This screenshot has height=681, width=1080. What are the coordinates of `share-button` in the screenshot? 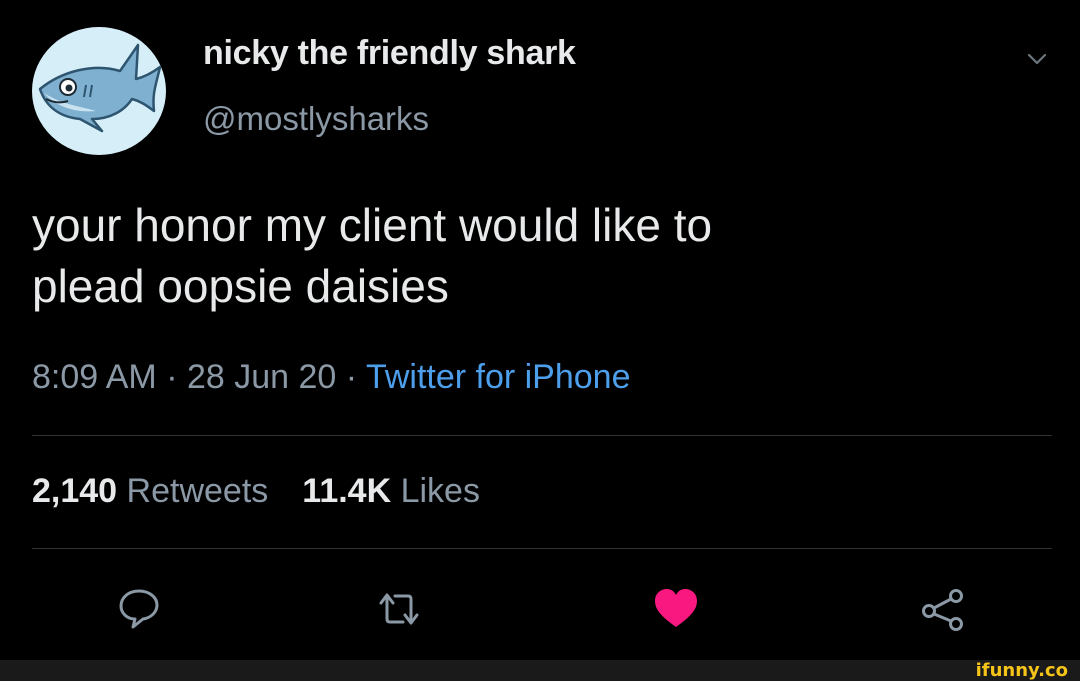 It's located at (943, 609).